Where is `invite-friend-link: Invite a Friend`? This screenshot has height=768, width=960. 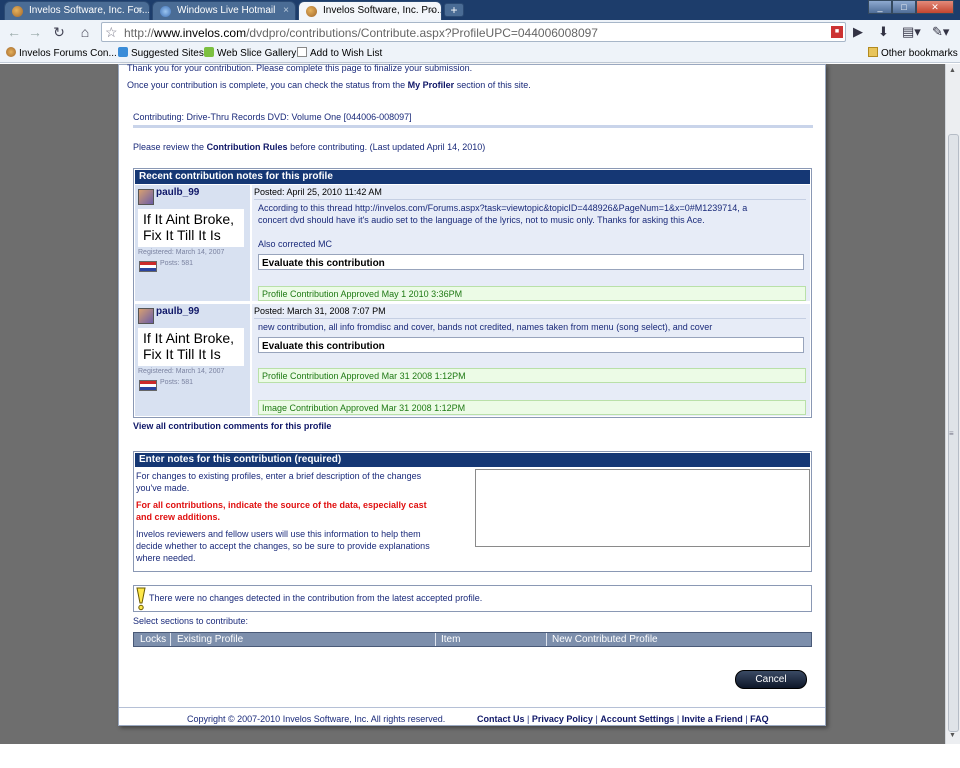
invite-friend-link: Invite a Friend is located at coordinates (712, 719).